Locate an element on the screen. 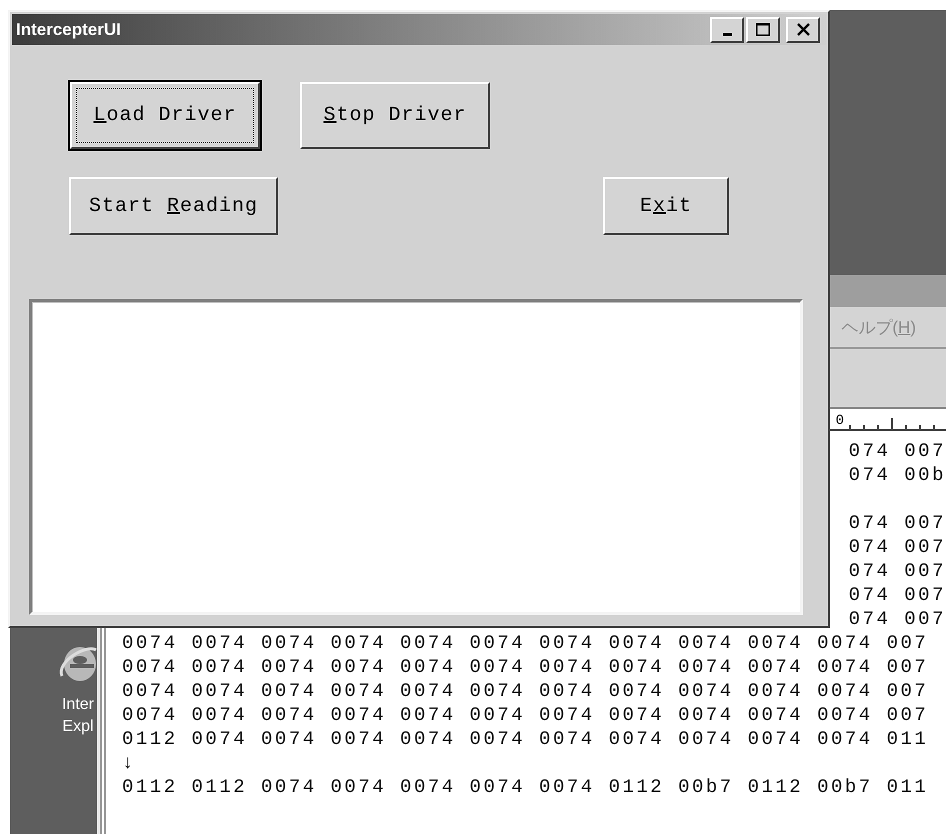  push-button: Start Reading is located at coordinates (173, 206).